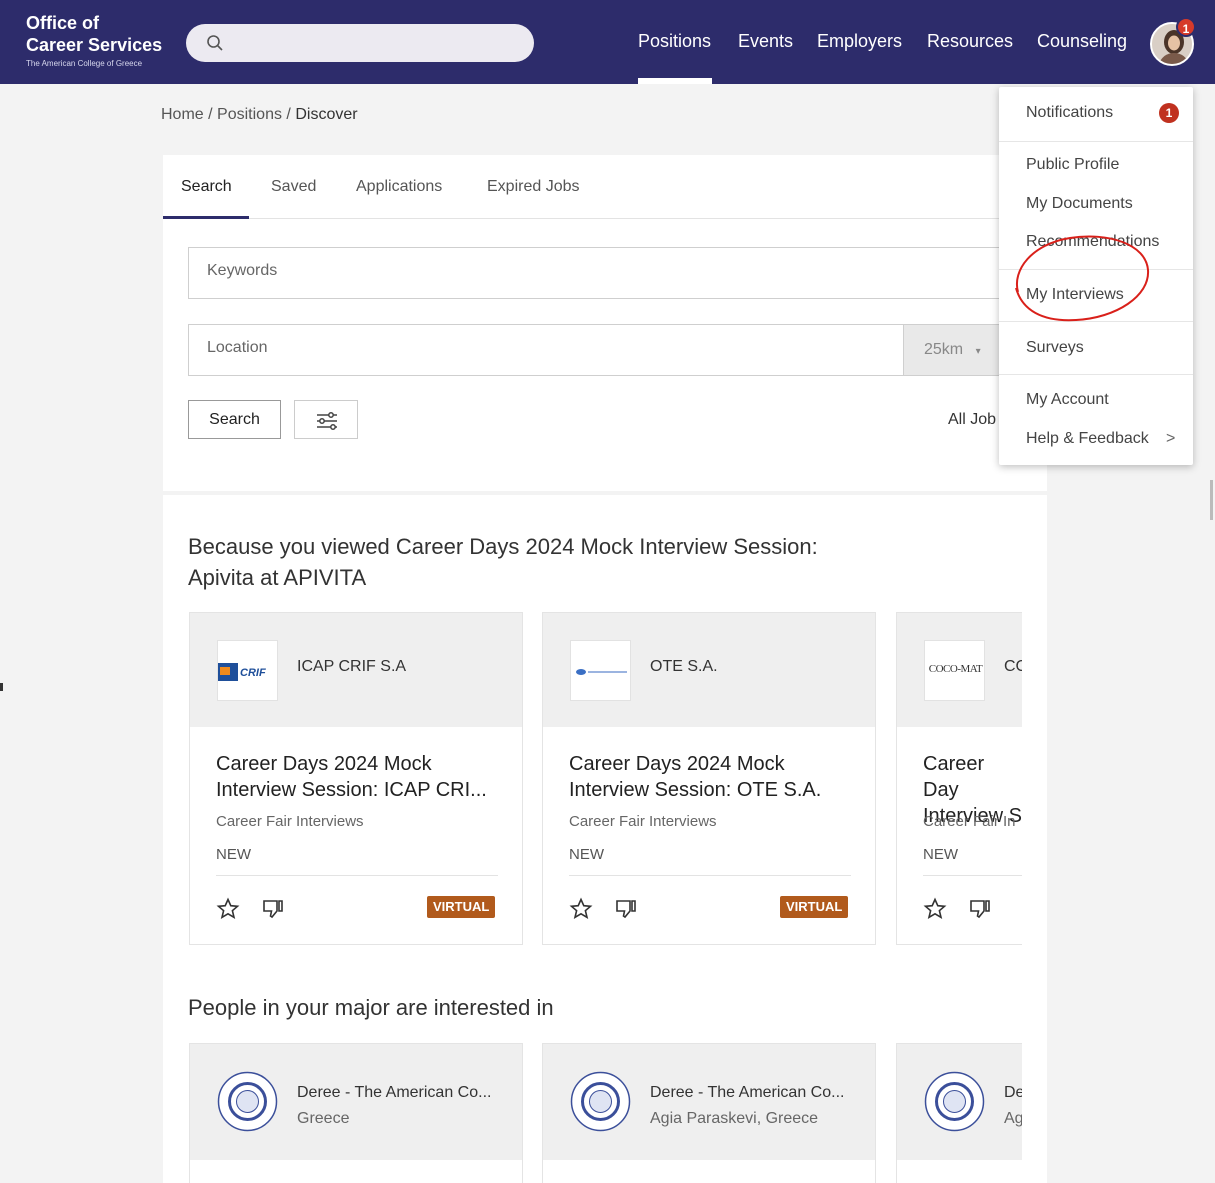 The height and width of the screenshot is (1183, 1215). I want to click on chevron-down-icon: ▾, so click(978, 351).